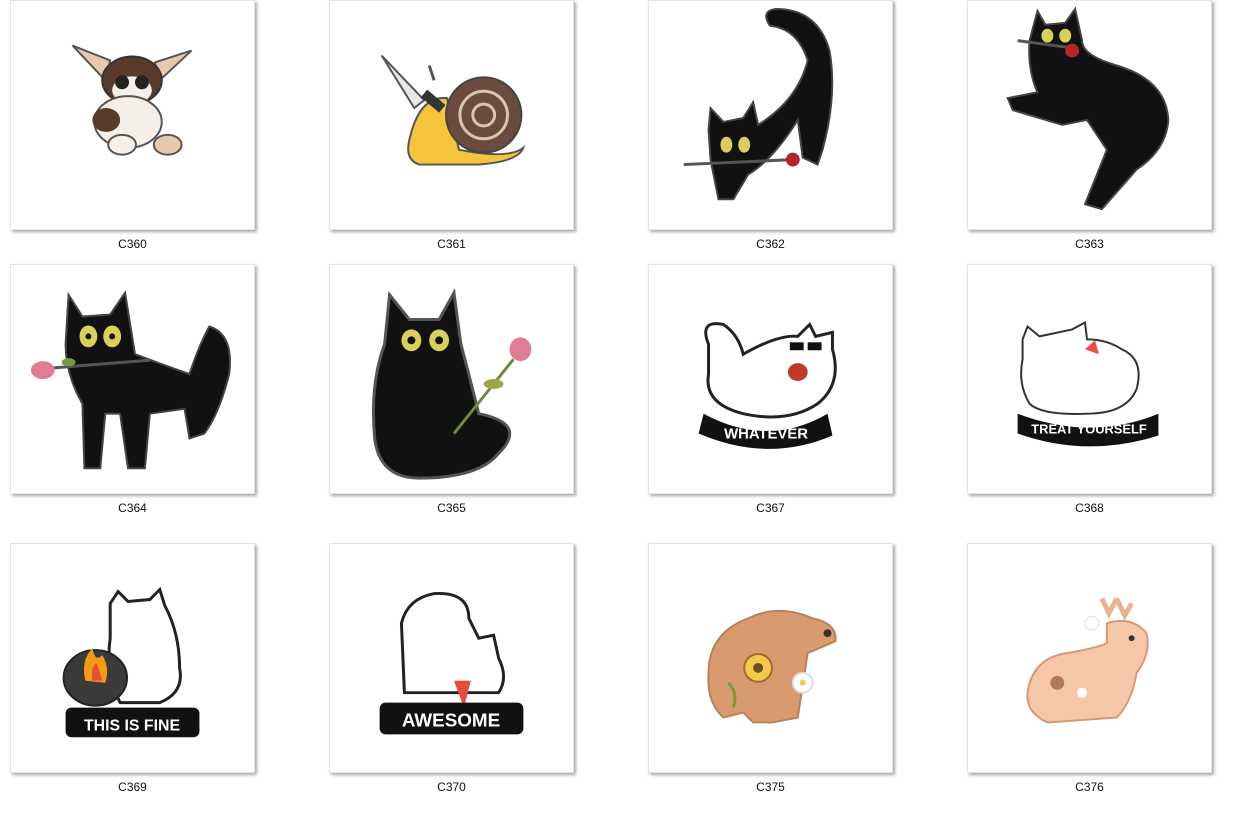 Image resolution: width=1258 pixels, height=831 pixels. What do you see at coordinates (451, 663) in the screenshot?
I see `white-cat-stretch-pin-icon: AWESOME` at bounding box center [451, 663].